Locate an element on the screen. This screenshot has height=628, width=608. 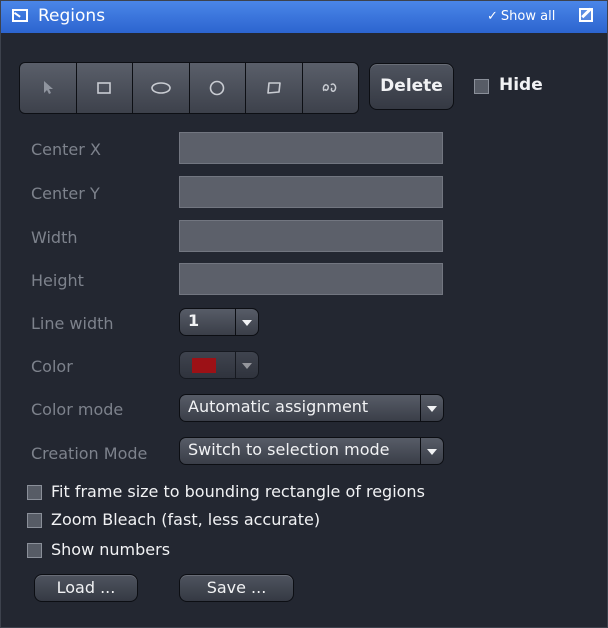
circle-tool is located at coordinates (217, 88).